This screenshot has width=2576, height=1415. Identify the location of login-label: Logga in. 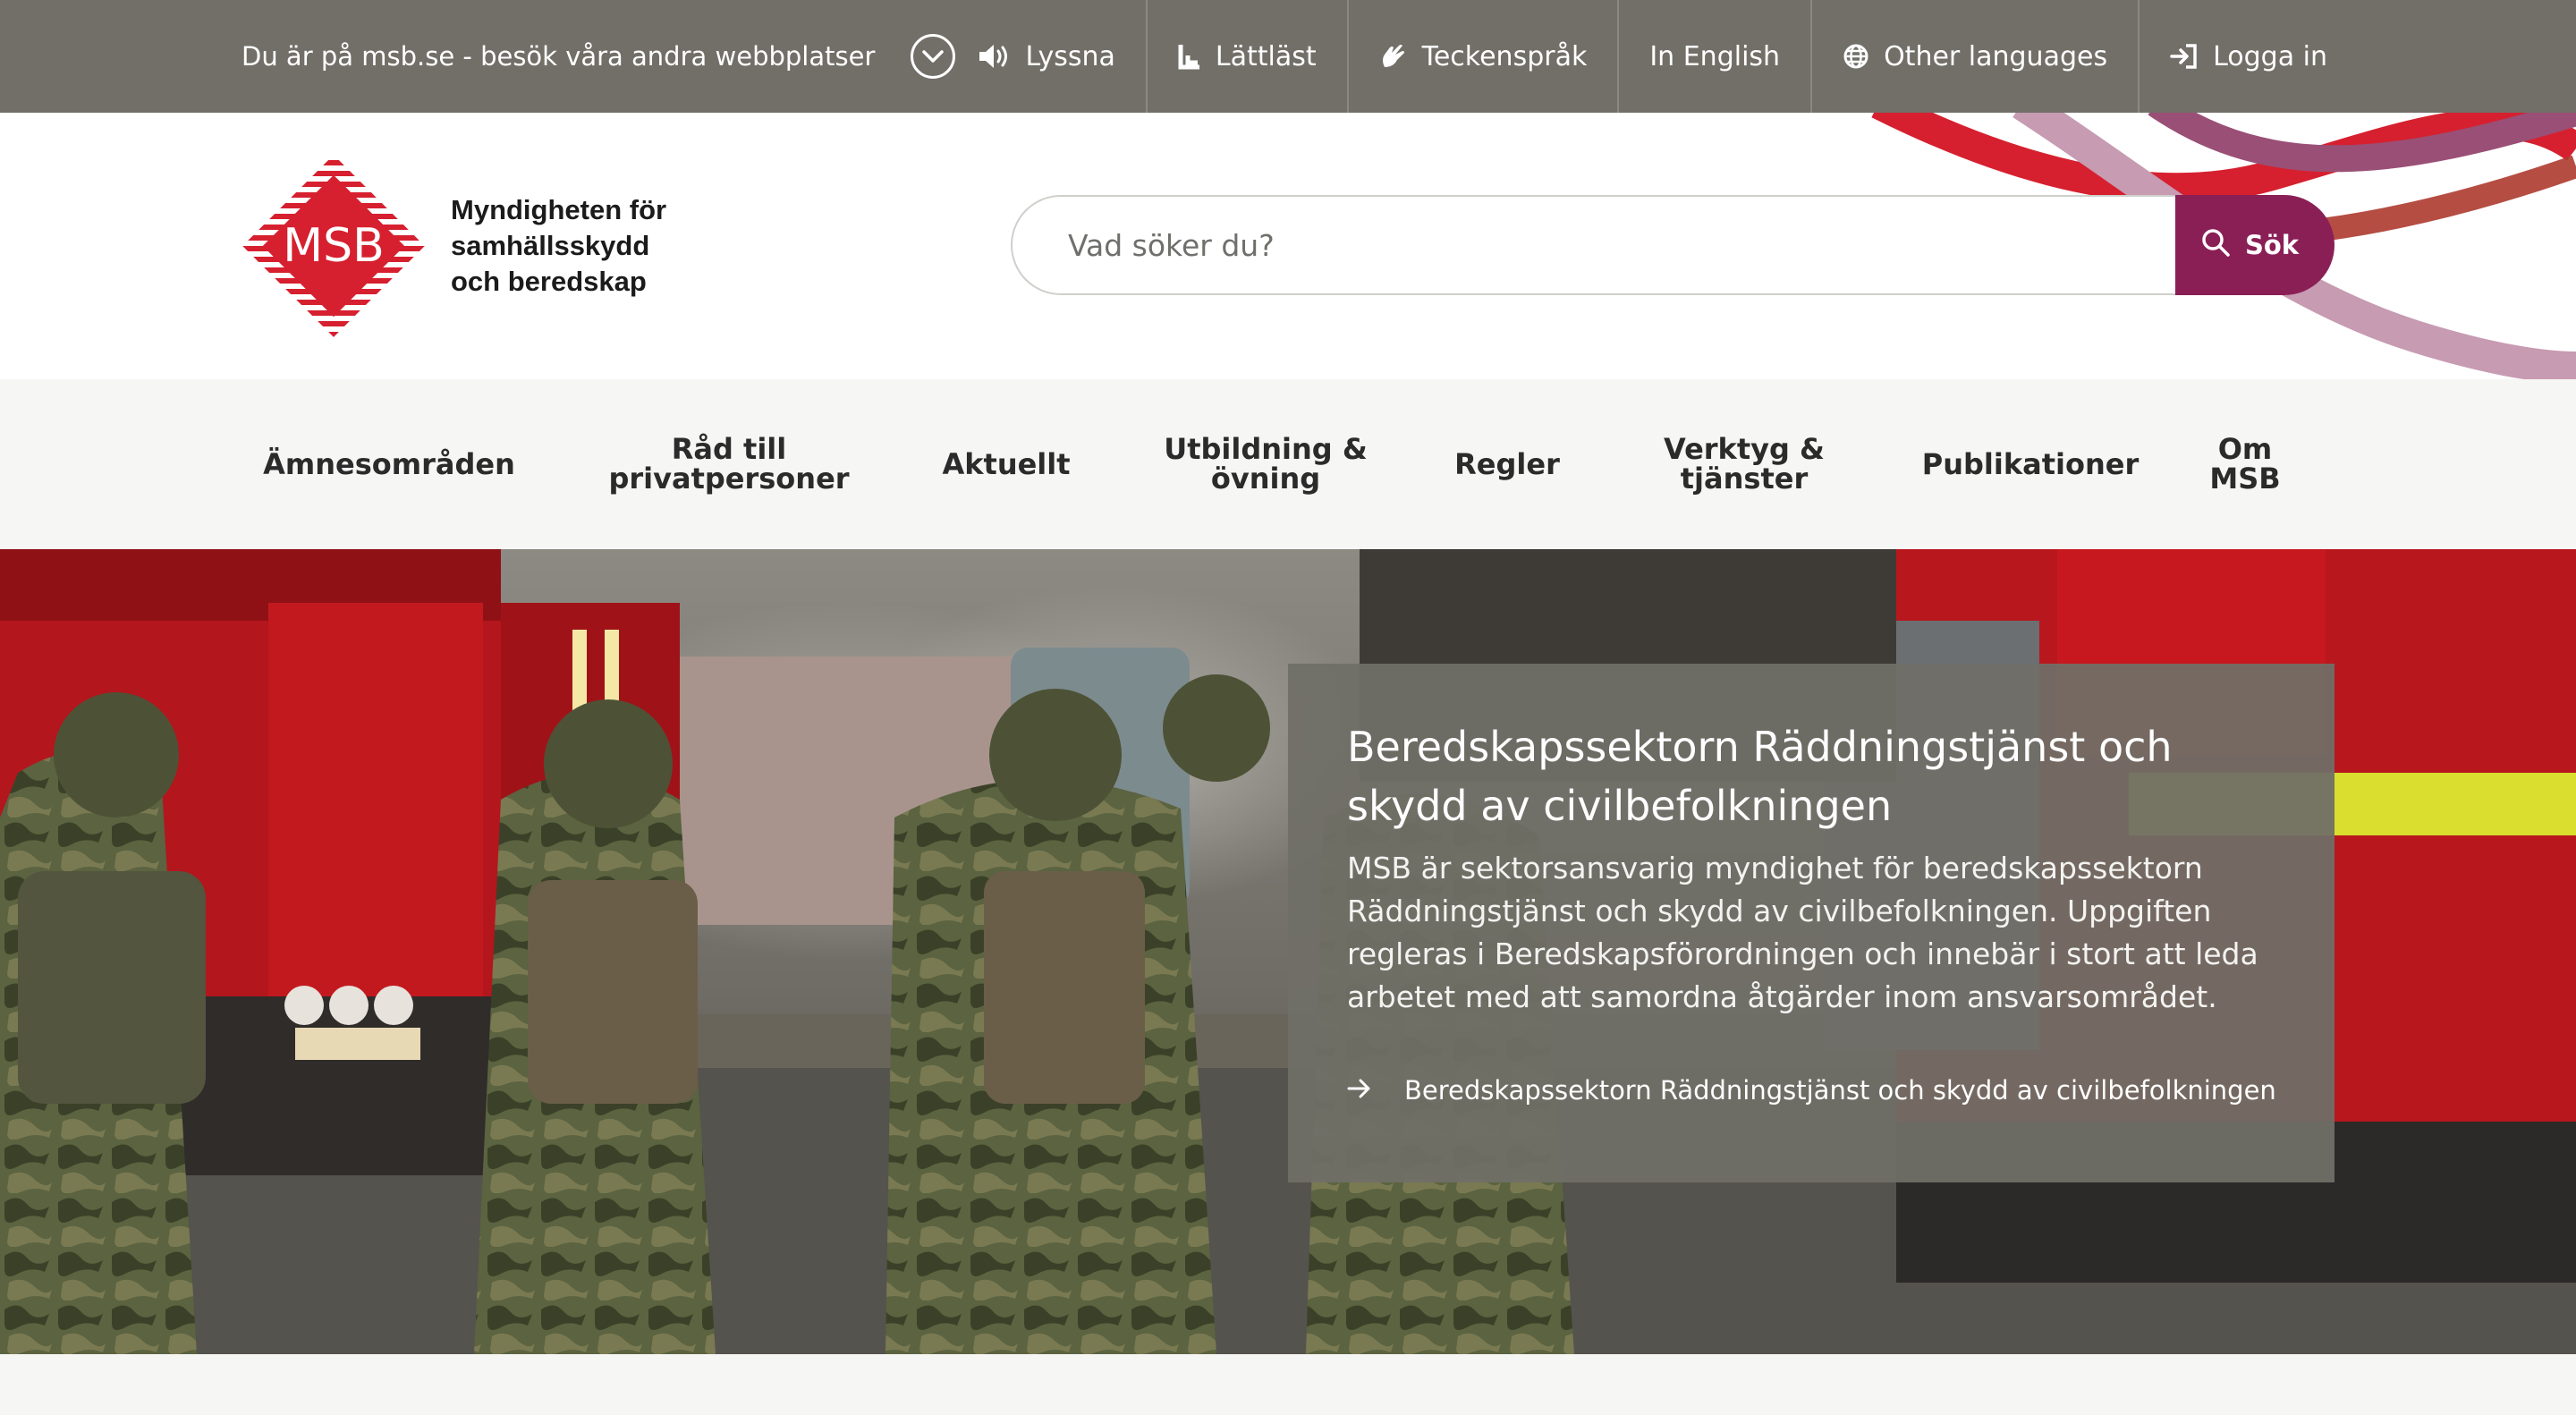
(2270, 56).